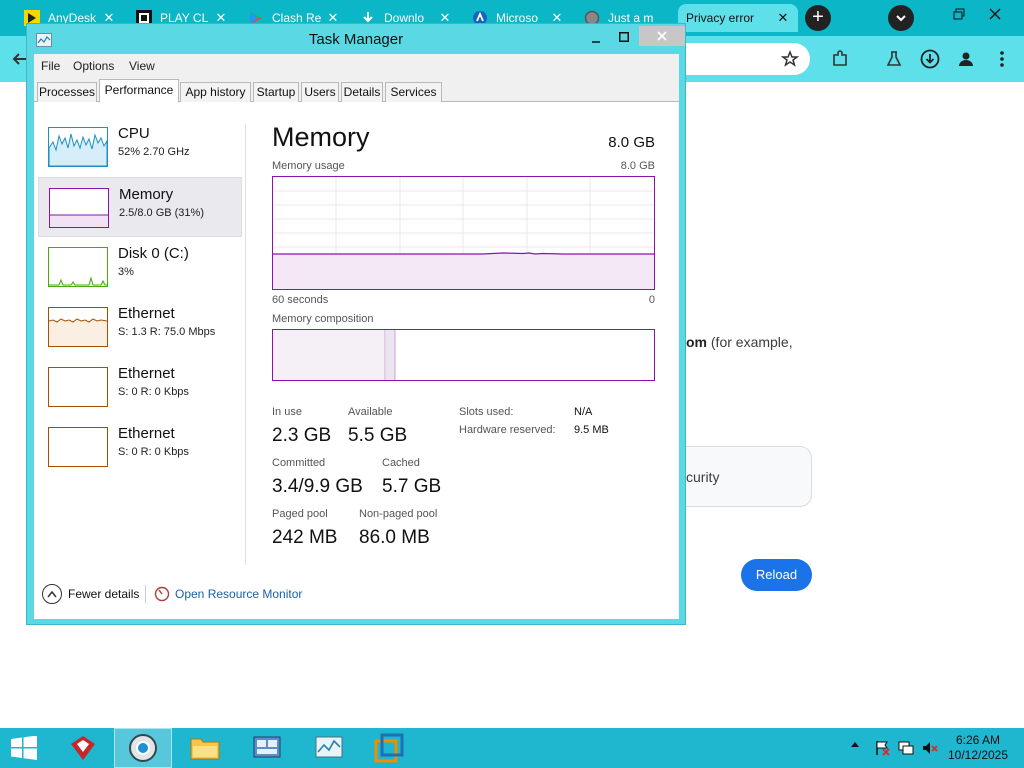 This screenshot has width=1024, height=768. Describe the element at coordinates (52, 594) in the screenshot. I see `collapse-chevron-icon` at that location.